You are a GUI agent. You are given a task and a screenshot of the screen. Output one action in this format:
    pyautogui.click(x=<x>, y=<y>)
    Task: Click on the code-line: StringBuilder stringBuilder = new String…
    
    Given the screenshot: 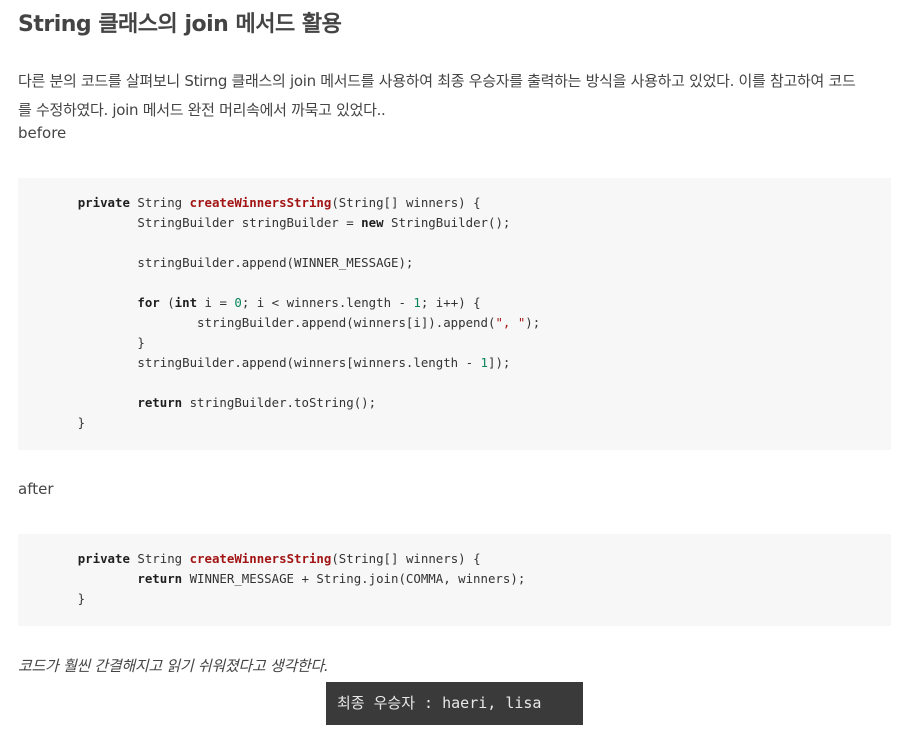 What is the action you would take?
    pyautogui.click(x=264, y=223)
    